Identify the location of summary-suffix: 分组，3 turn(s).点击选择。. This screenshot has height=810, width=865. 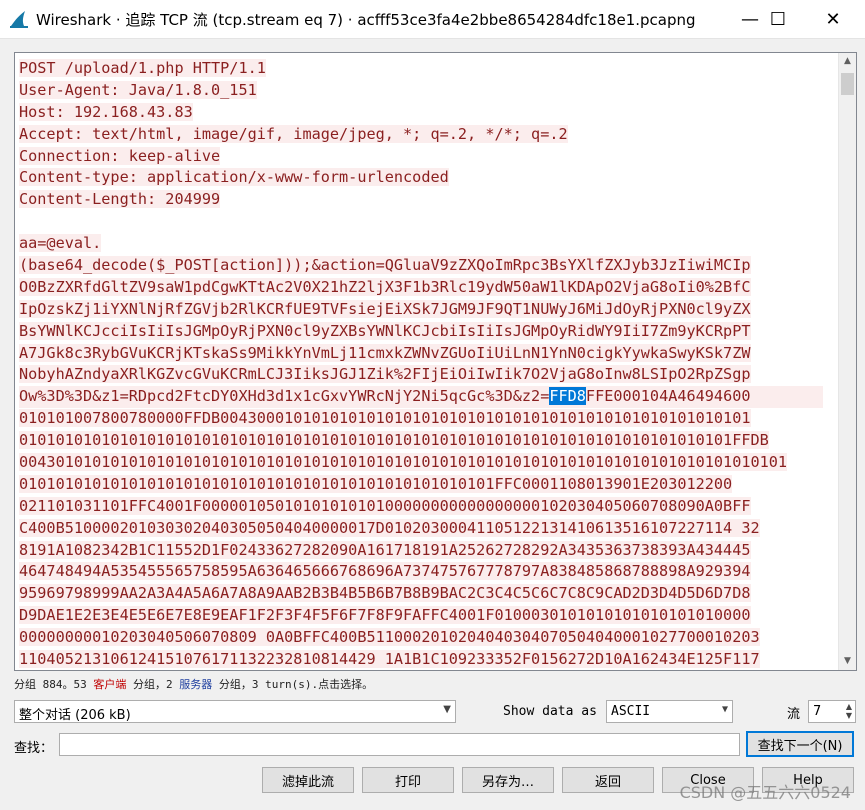
(293, 684).